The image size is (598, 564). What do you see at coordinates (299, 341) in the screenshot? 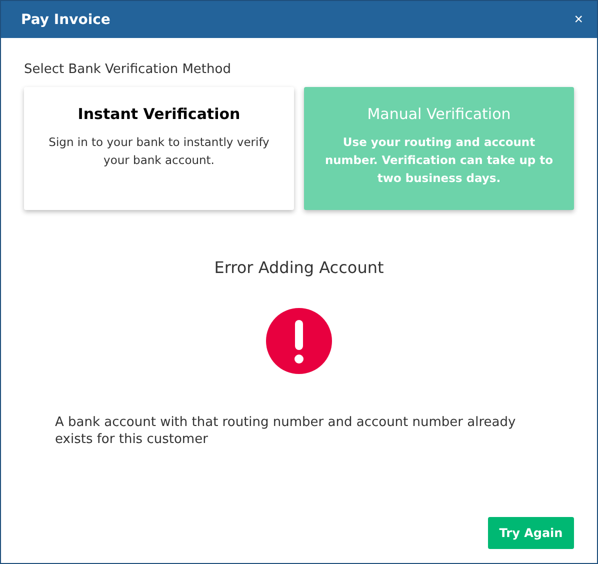
I see `error-icon` at bounding box center [299, 341].